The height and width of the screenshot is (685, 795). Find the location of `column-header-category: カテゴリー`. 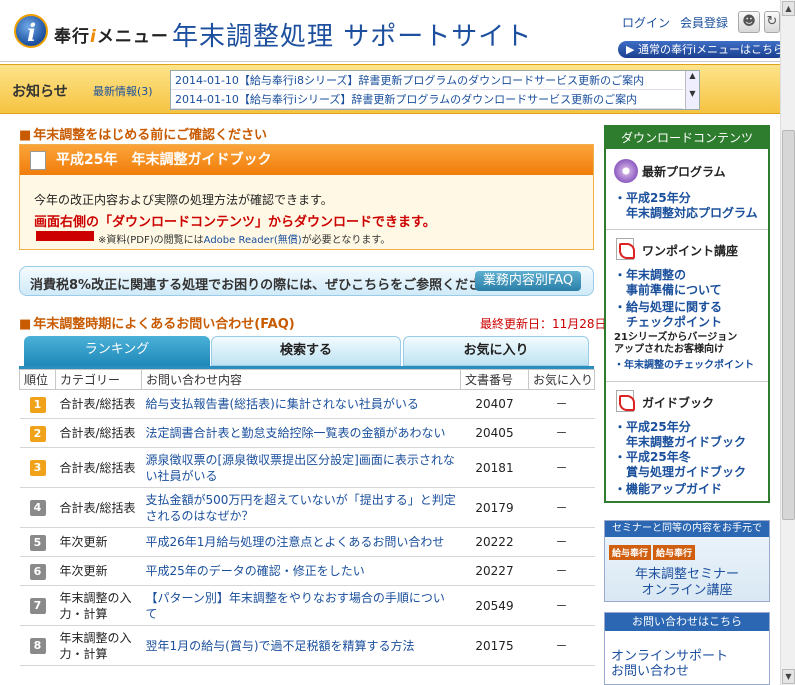

column-header-category: カテゴリー is located at coordinates (98, 379).